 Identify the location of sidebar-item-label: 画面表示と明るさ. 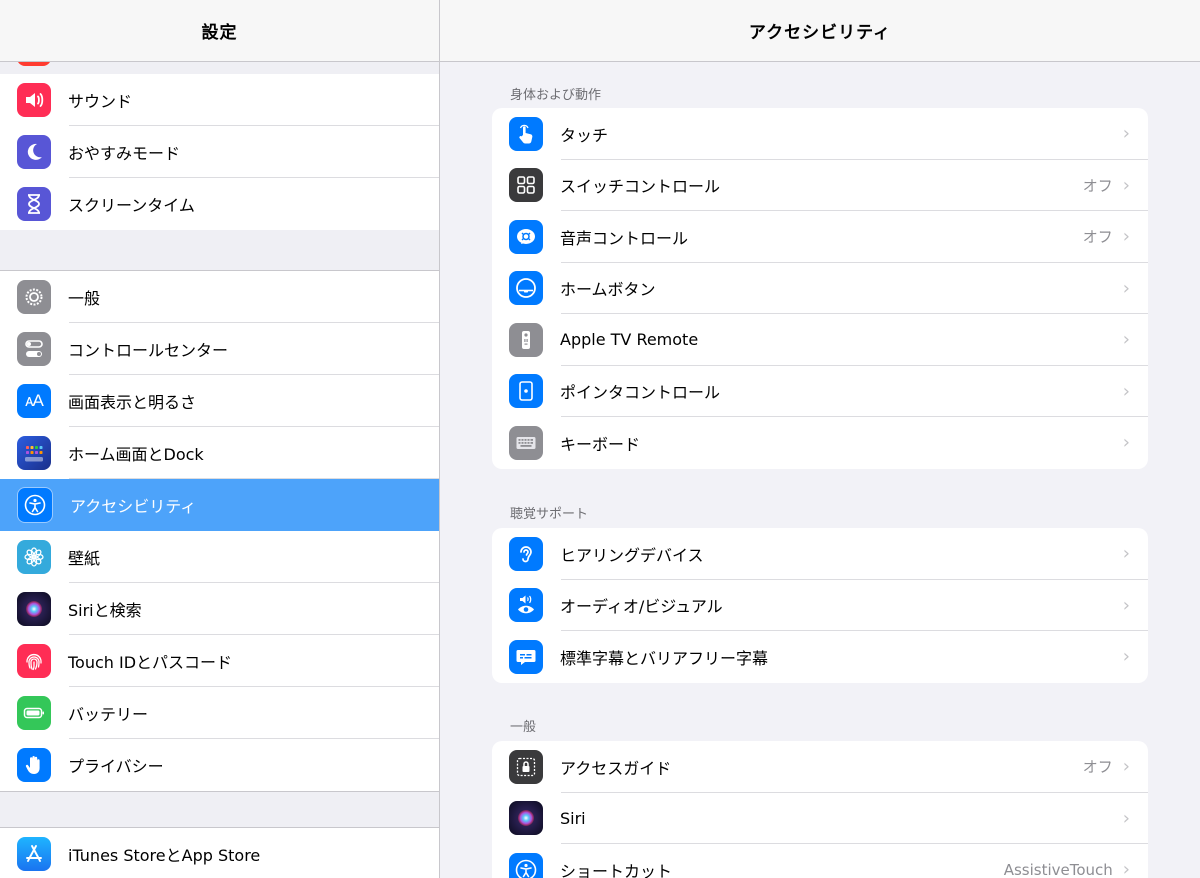
(132, 402).